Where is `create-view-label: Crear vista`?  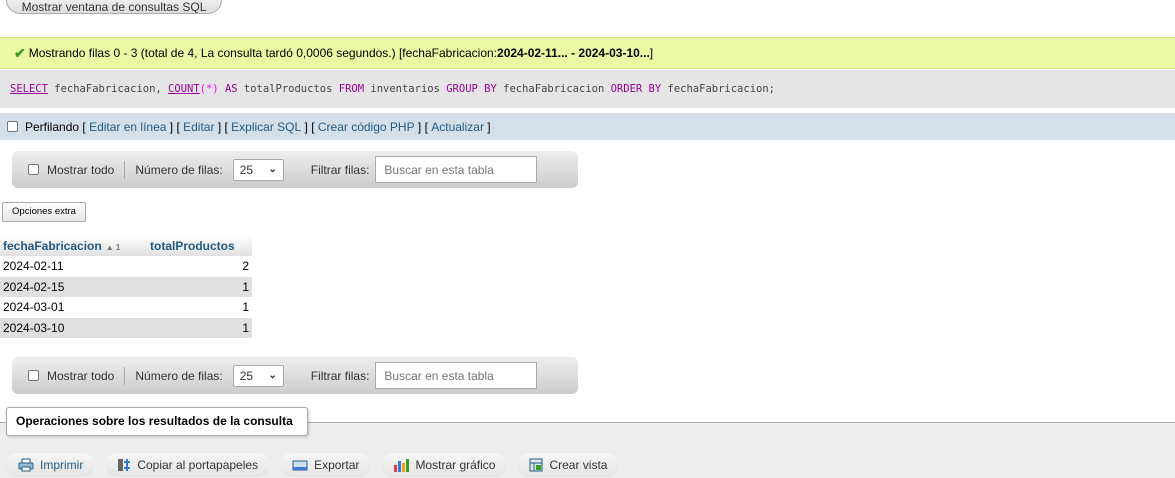 create-view-label: Crear vista is located at coordinates (578, 465).